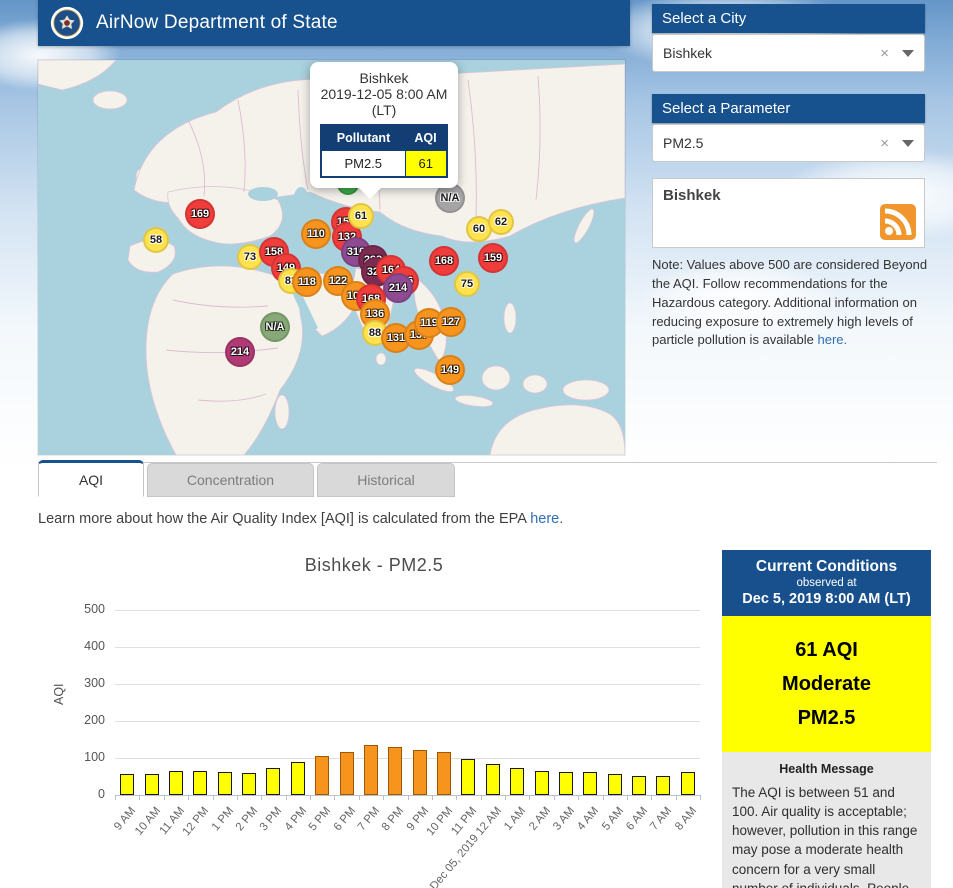 The width and height of the screenshot is (953, 888). Describe the element at coordinates (224, 783) in the screenshot. I see `bar-1-pm` at that location.